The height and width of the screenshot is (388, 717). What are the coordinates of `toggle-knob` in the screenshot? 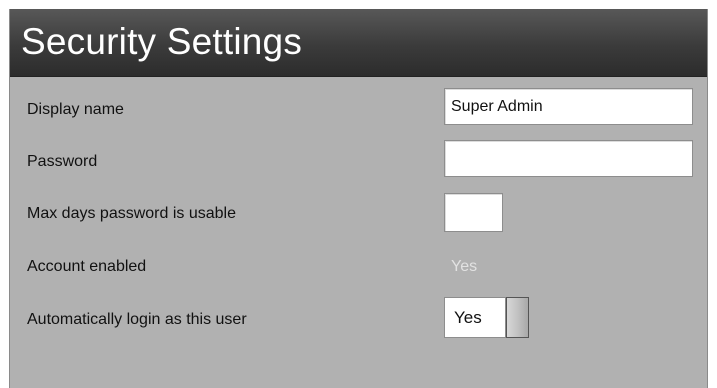 It's located at (517, 317).